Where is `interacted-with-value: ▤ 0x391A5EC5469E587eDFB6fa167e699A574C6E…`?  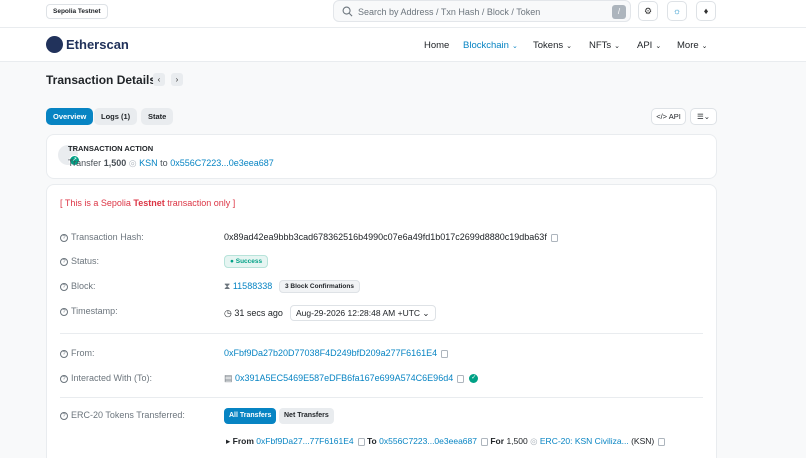
interacted-with-value: ▤ 0x391A5EC5469E587eDFB6fa167e699A574C6E… is located at coordinates (351, 378).